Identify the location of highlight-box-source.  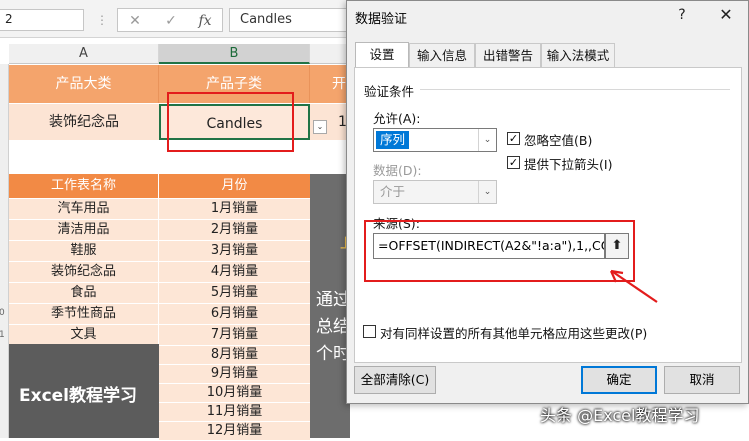
(499, 251).